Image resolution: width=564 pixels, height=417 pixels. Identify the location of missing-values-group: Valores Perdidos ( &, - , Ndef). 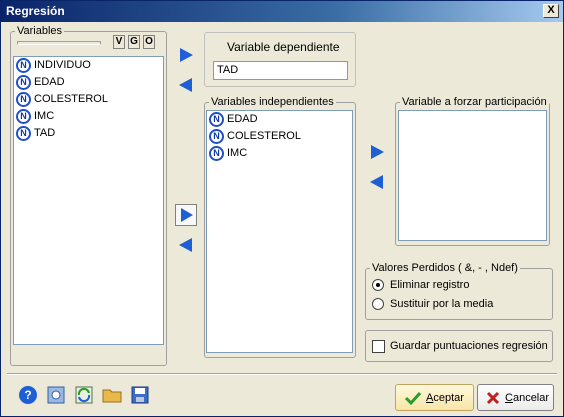
(459, 291).